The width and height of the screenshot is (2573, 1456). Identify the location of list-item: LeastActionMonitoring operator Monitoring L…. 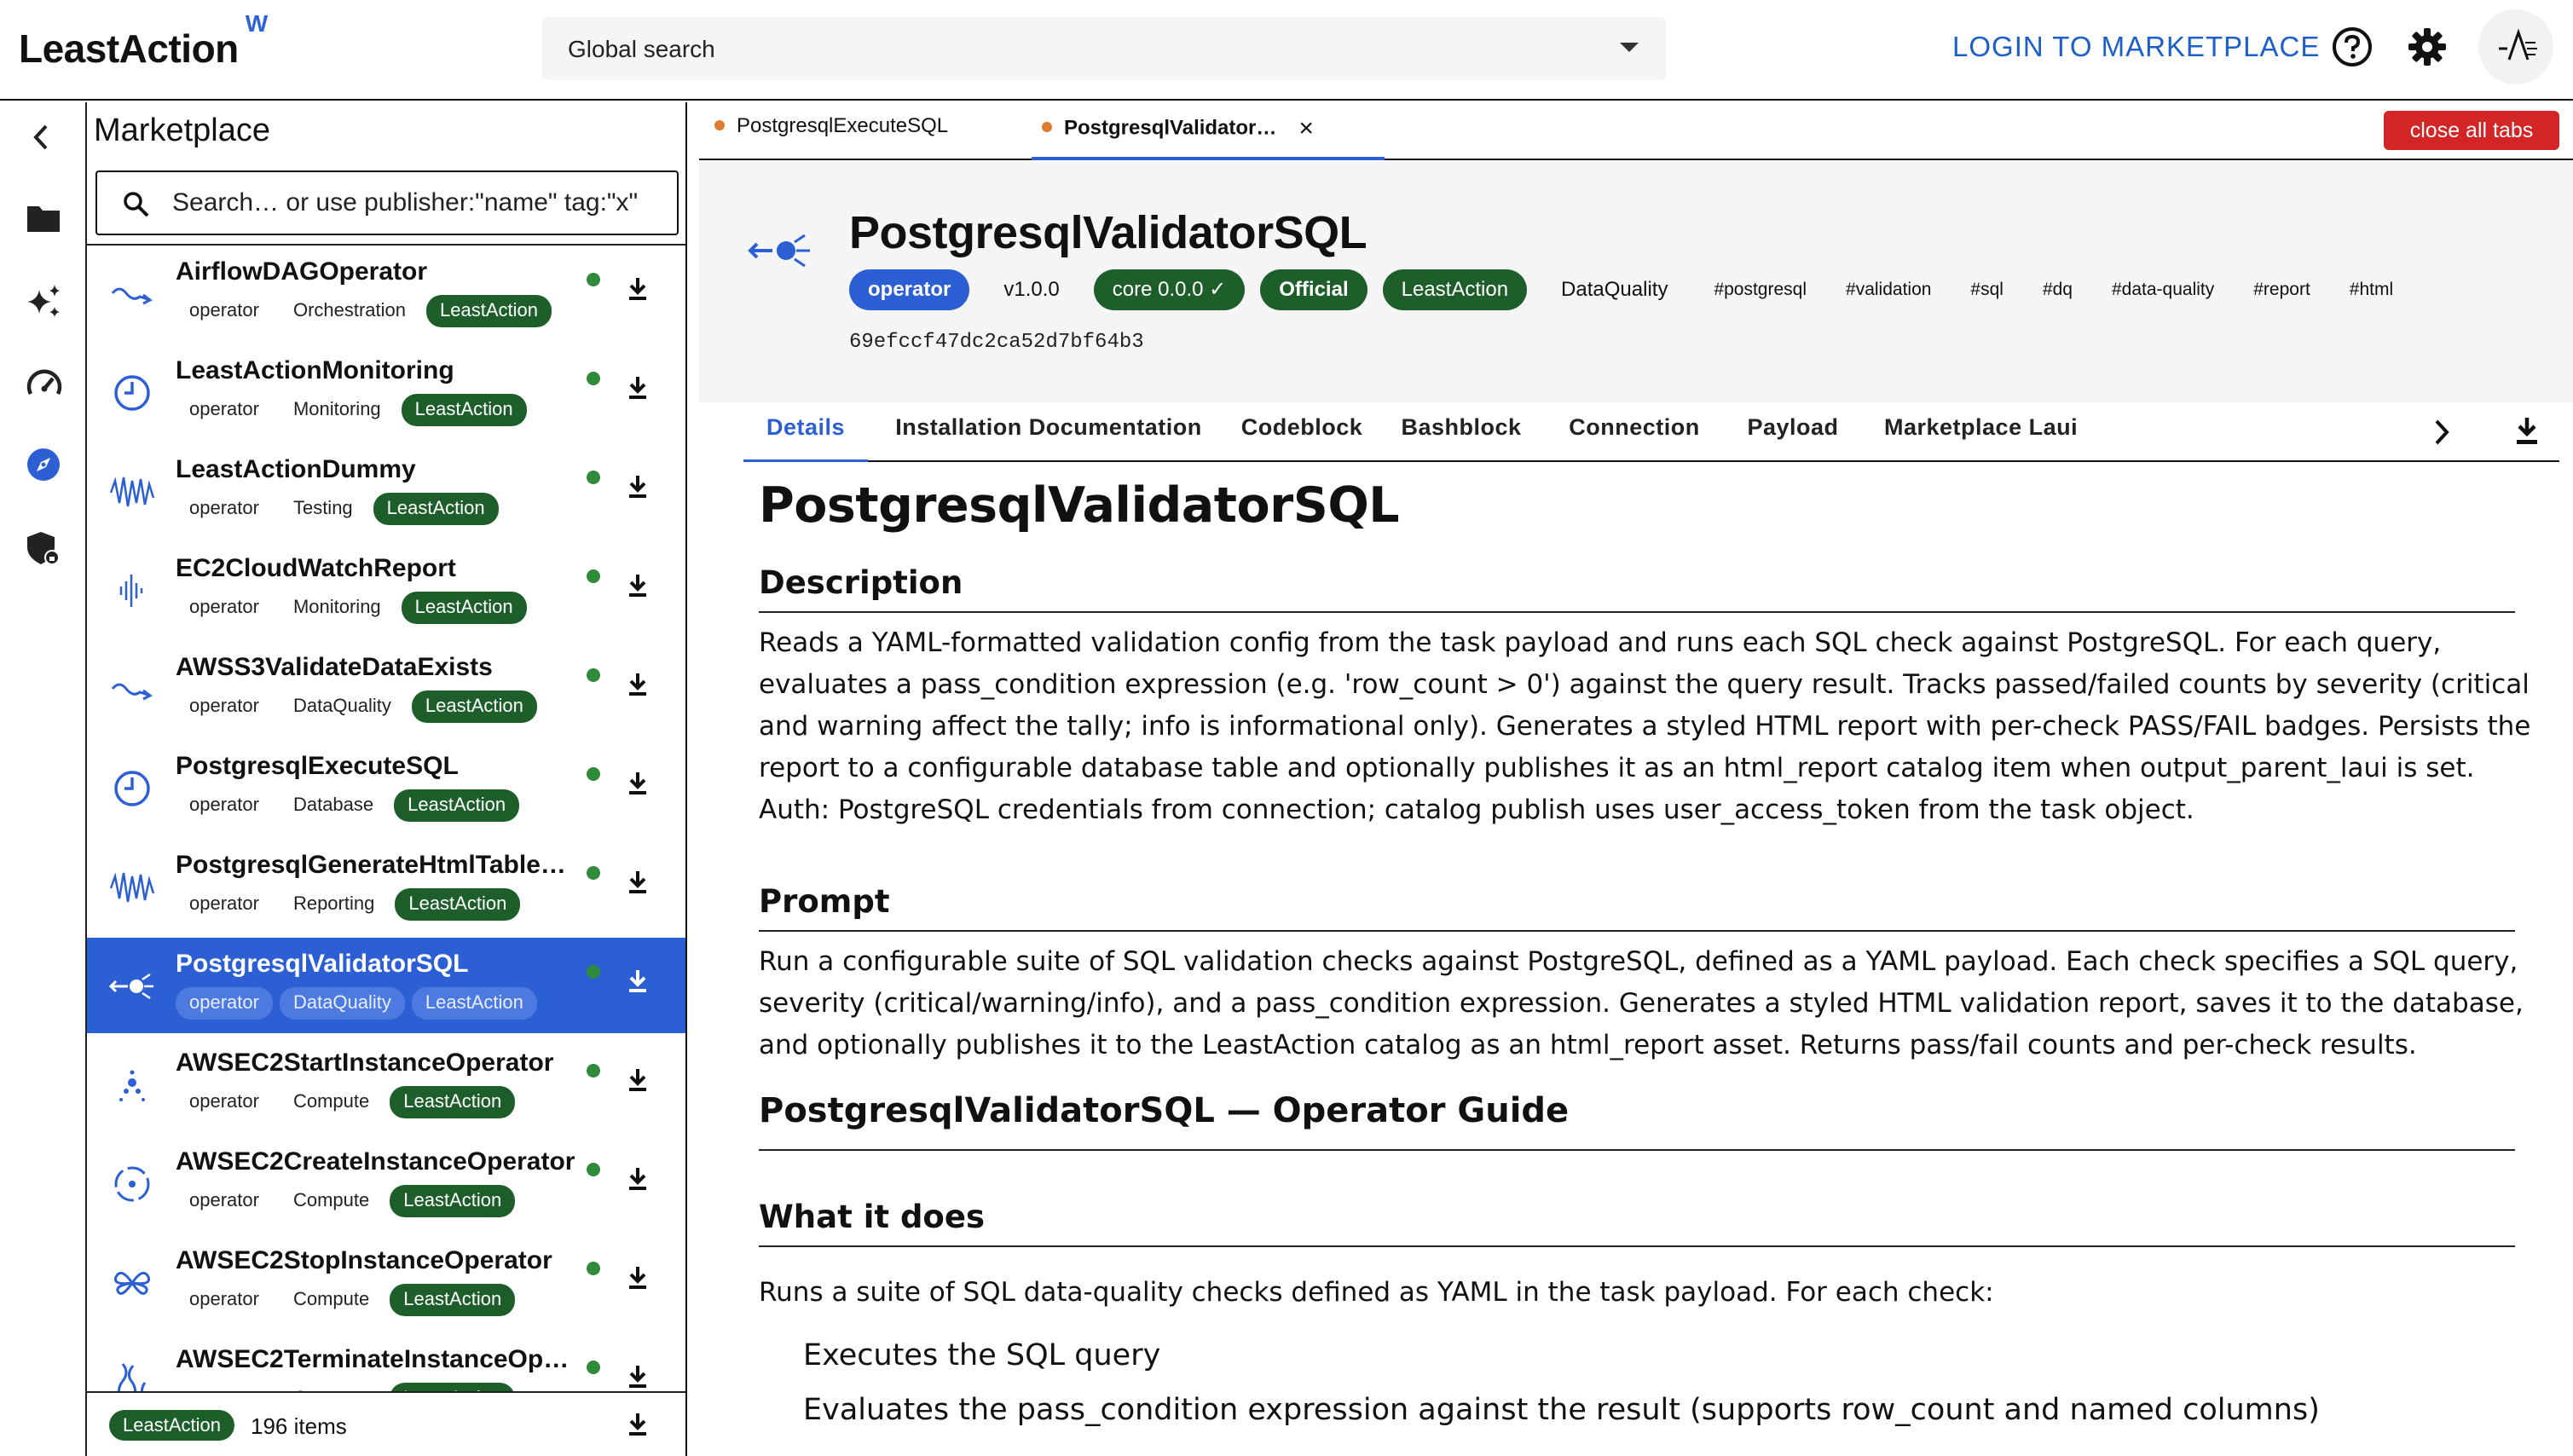
(386, 392).